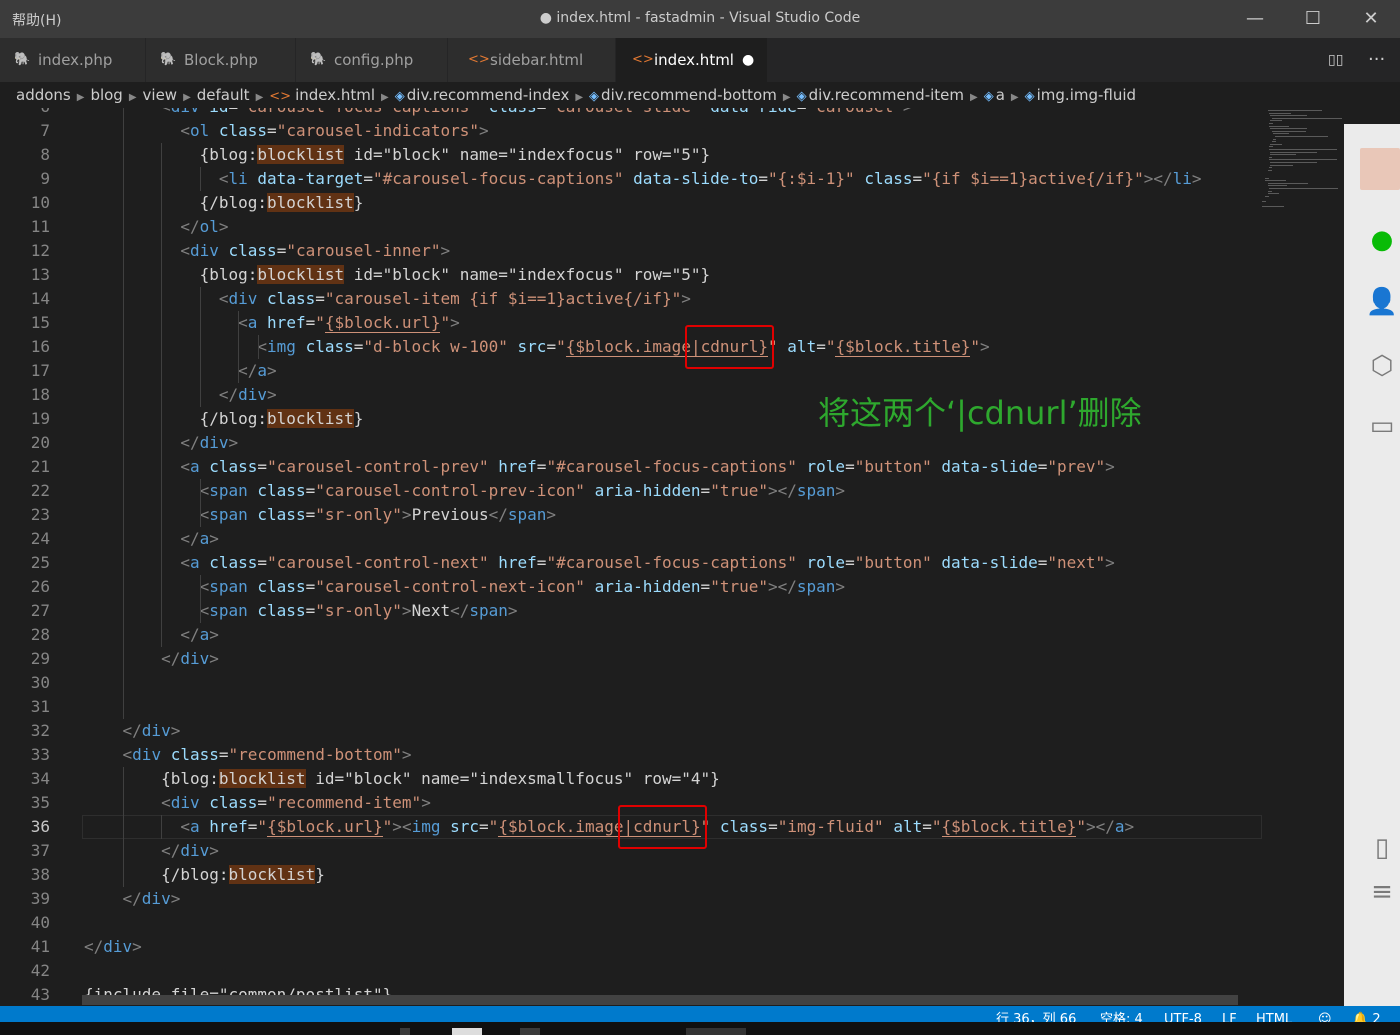  I want to click on tab-sidebar-html: <> sidebar.html, so click(532, 60).